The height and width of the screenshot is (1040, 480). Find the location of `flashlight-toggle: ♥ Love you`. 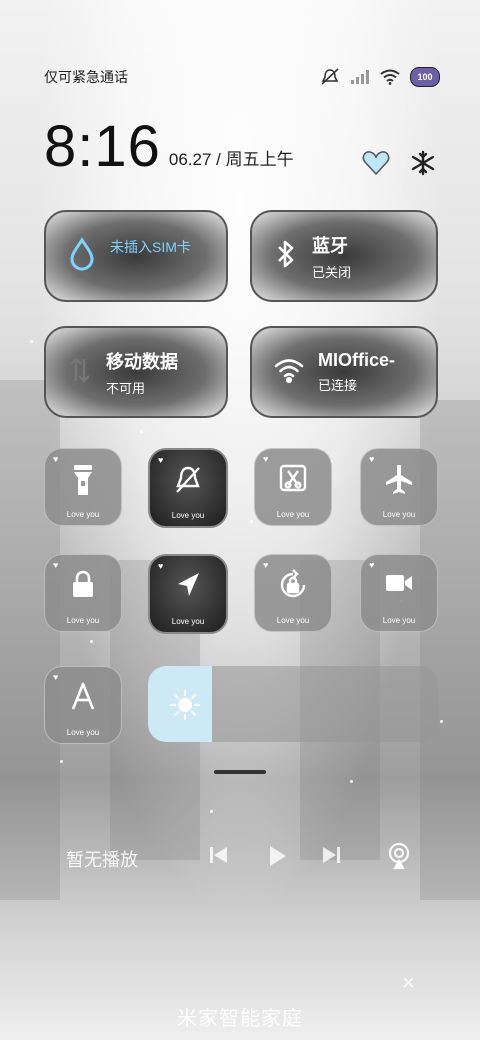

flashlight-toggle: ♥ Love you is located at coordinates (83, 487).